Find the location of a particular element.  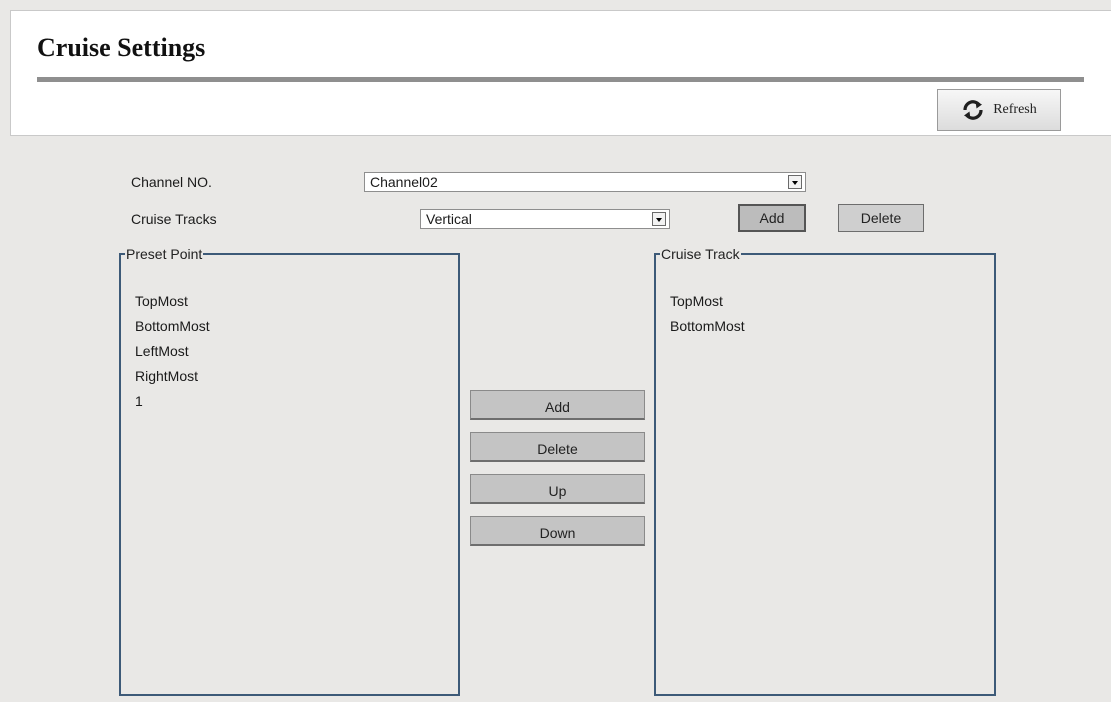

cruise-track-item: BottomMost is located at coordinates (707, 329).